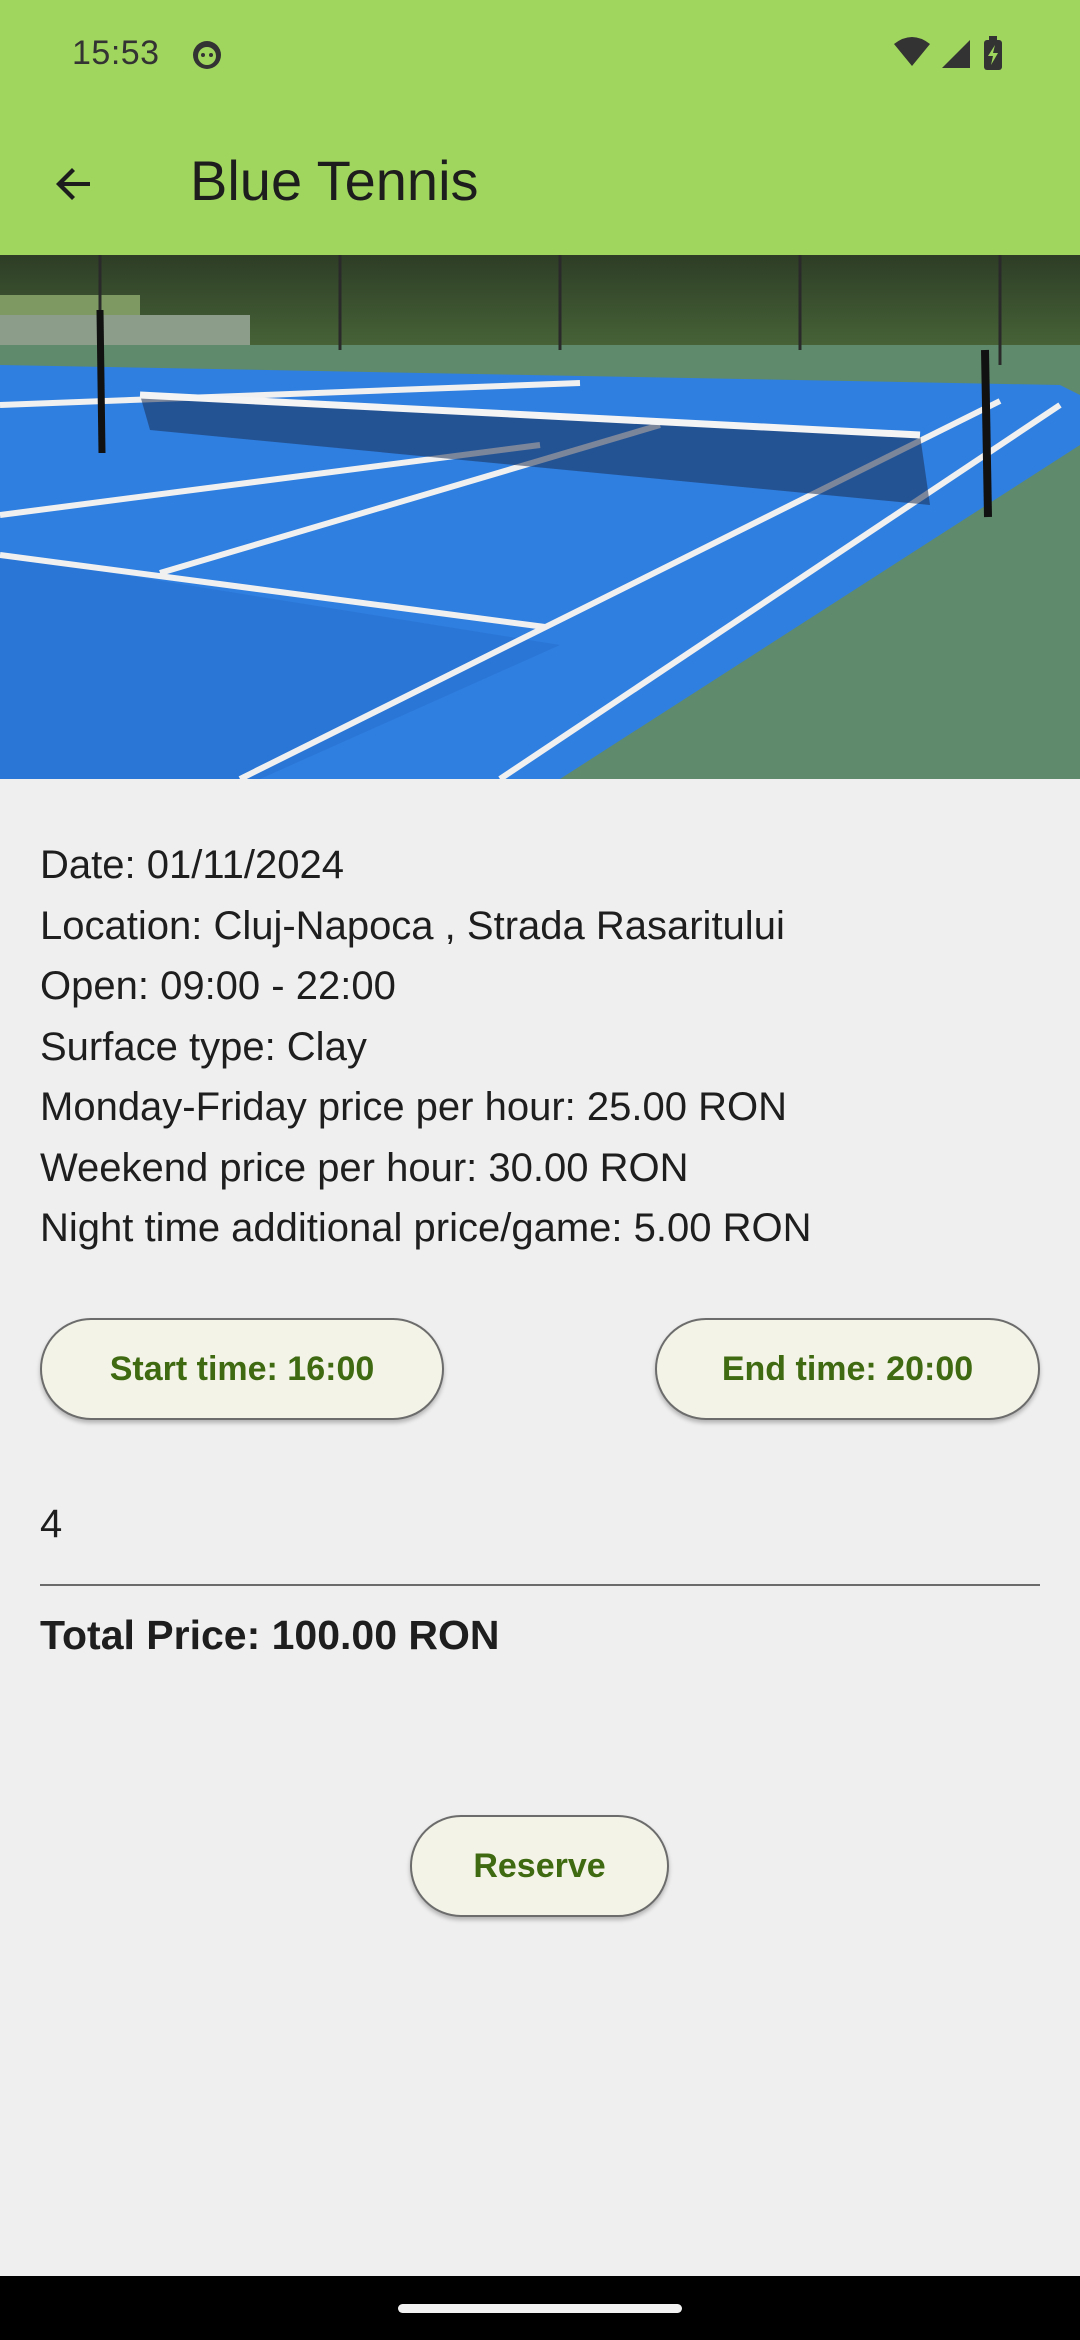 This screenshot has width=1080, height=2340. Describe the element at coordinates (912, 51) in the screenshot. I see `wifi-icon` at that location.